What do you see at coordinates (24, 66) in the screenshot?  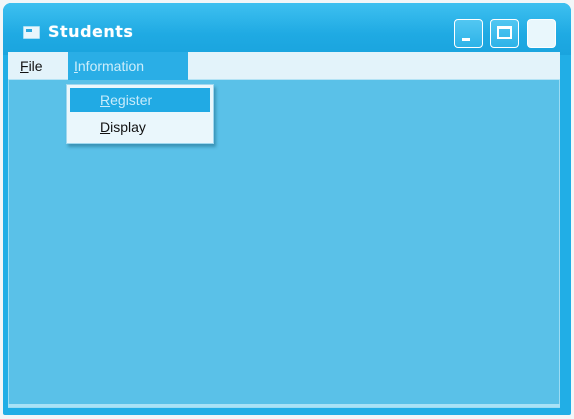 I see `menu-file-mnemonic: F` at bounding box center [24, 66].